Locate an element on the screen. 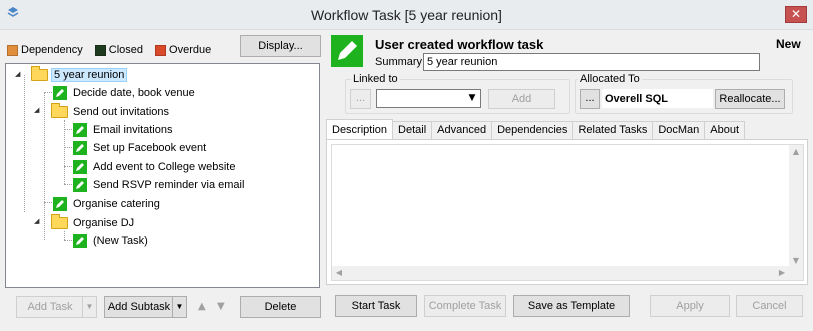 Image resolution: width=813 pixels, height=331 pixels. overdue-swatch is located at coordinates (161, 50).